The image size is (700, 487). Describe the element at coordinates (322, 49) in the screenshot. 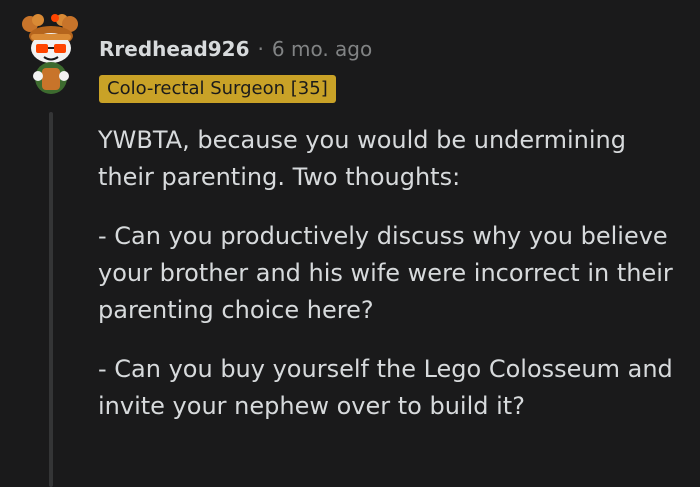

I see `comment-timestamp: 6 mo. ago` at that location.